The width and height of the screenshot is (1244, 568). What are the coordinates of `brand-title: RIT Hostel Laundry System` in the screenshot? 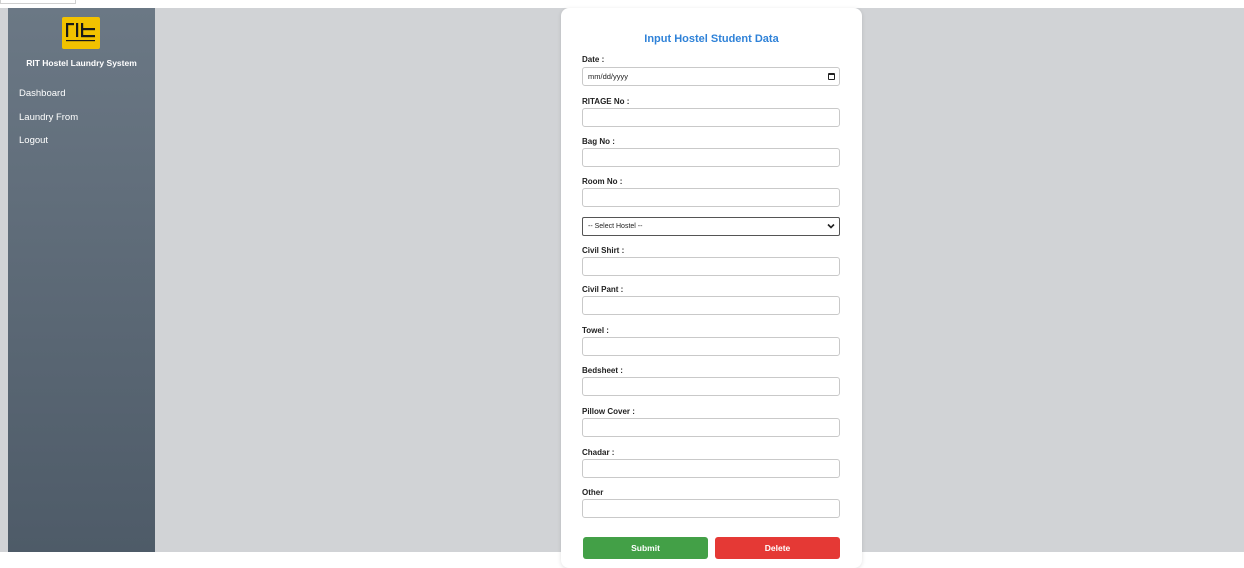 It's located at (81, 63).